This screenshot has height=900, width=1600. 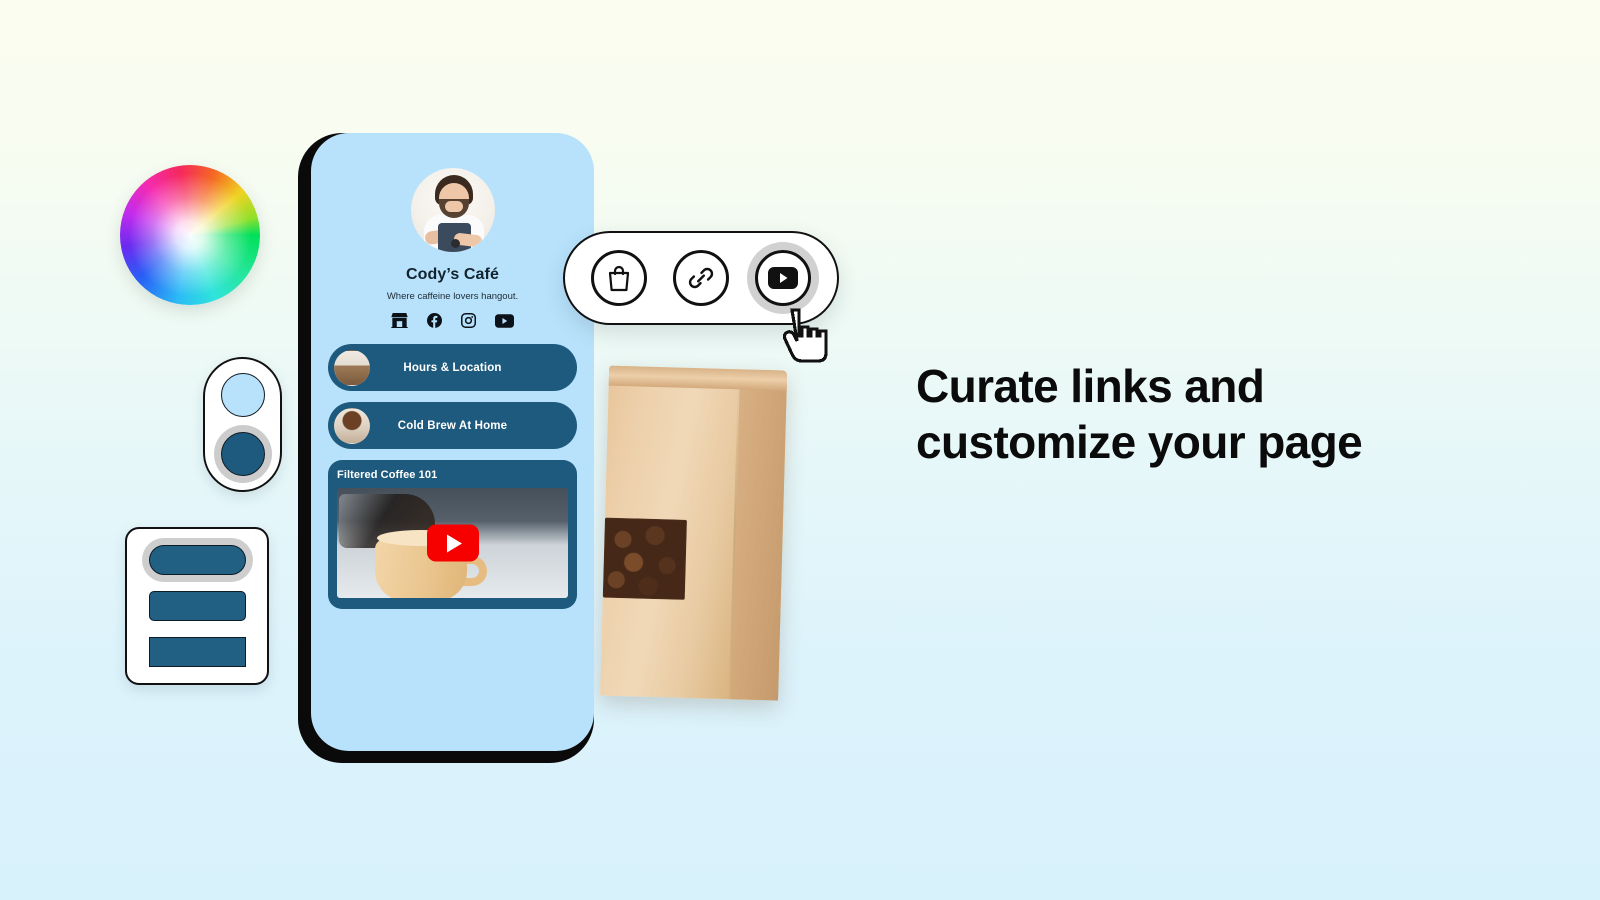 What do you see at coordinates (694, 533) in the screenshot?
I see `kraft-coffee-bag` at bounding box center [694, 533].